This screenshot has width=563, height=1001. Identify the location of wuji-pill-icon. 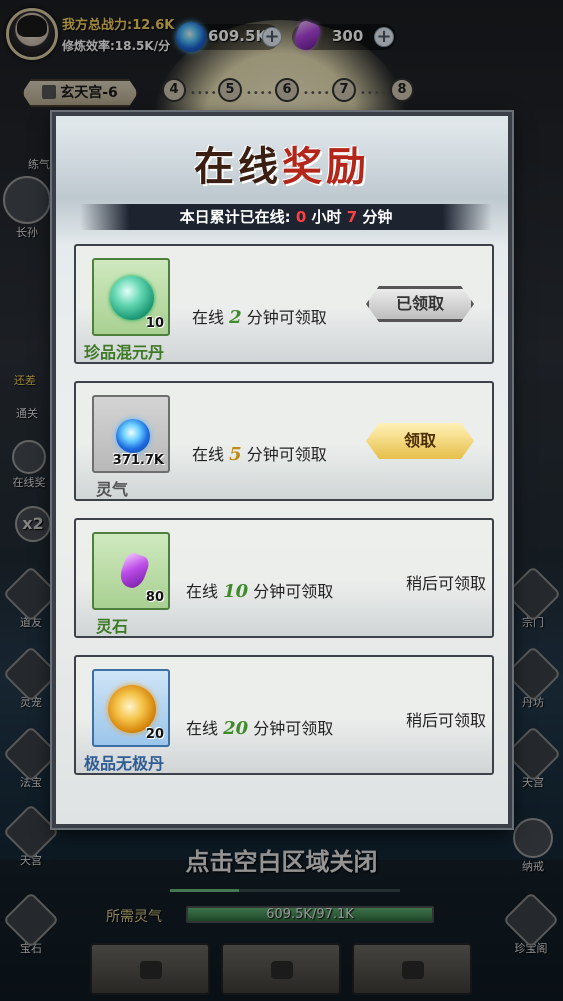
(132, 709).